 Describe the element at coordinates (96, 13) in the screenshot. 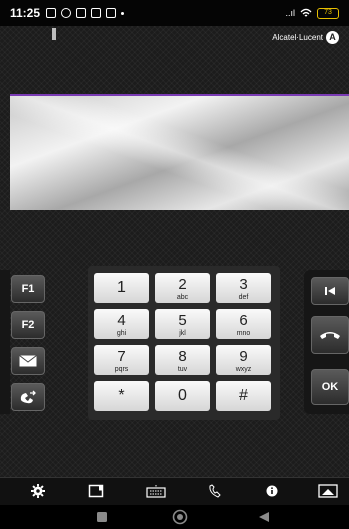

I see `chat-icon` at that location.